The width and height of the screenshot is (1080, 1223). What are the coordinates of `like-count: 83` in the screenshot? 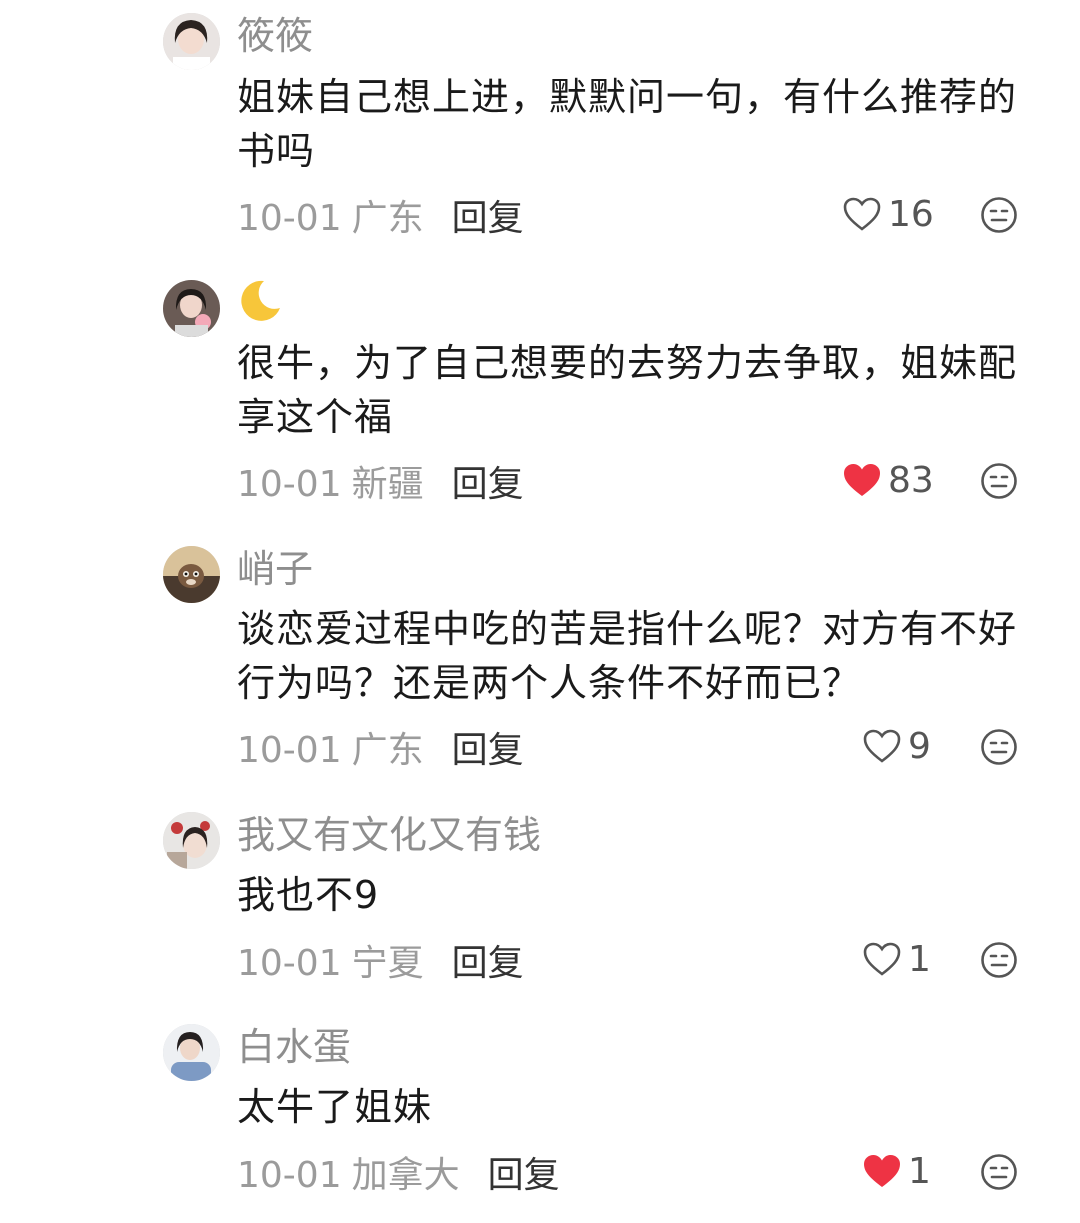 It's located at (911, 480).